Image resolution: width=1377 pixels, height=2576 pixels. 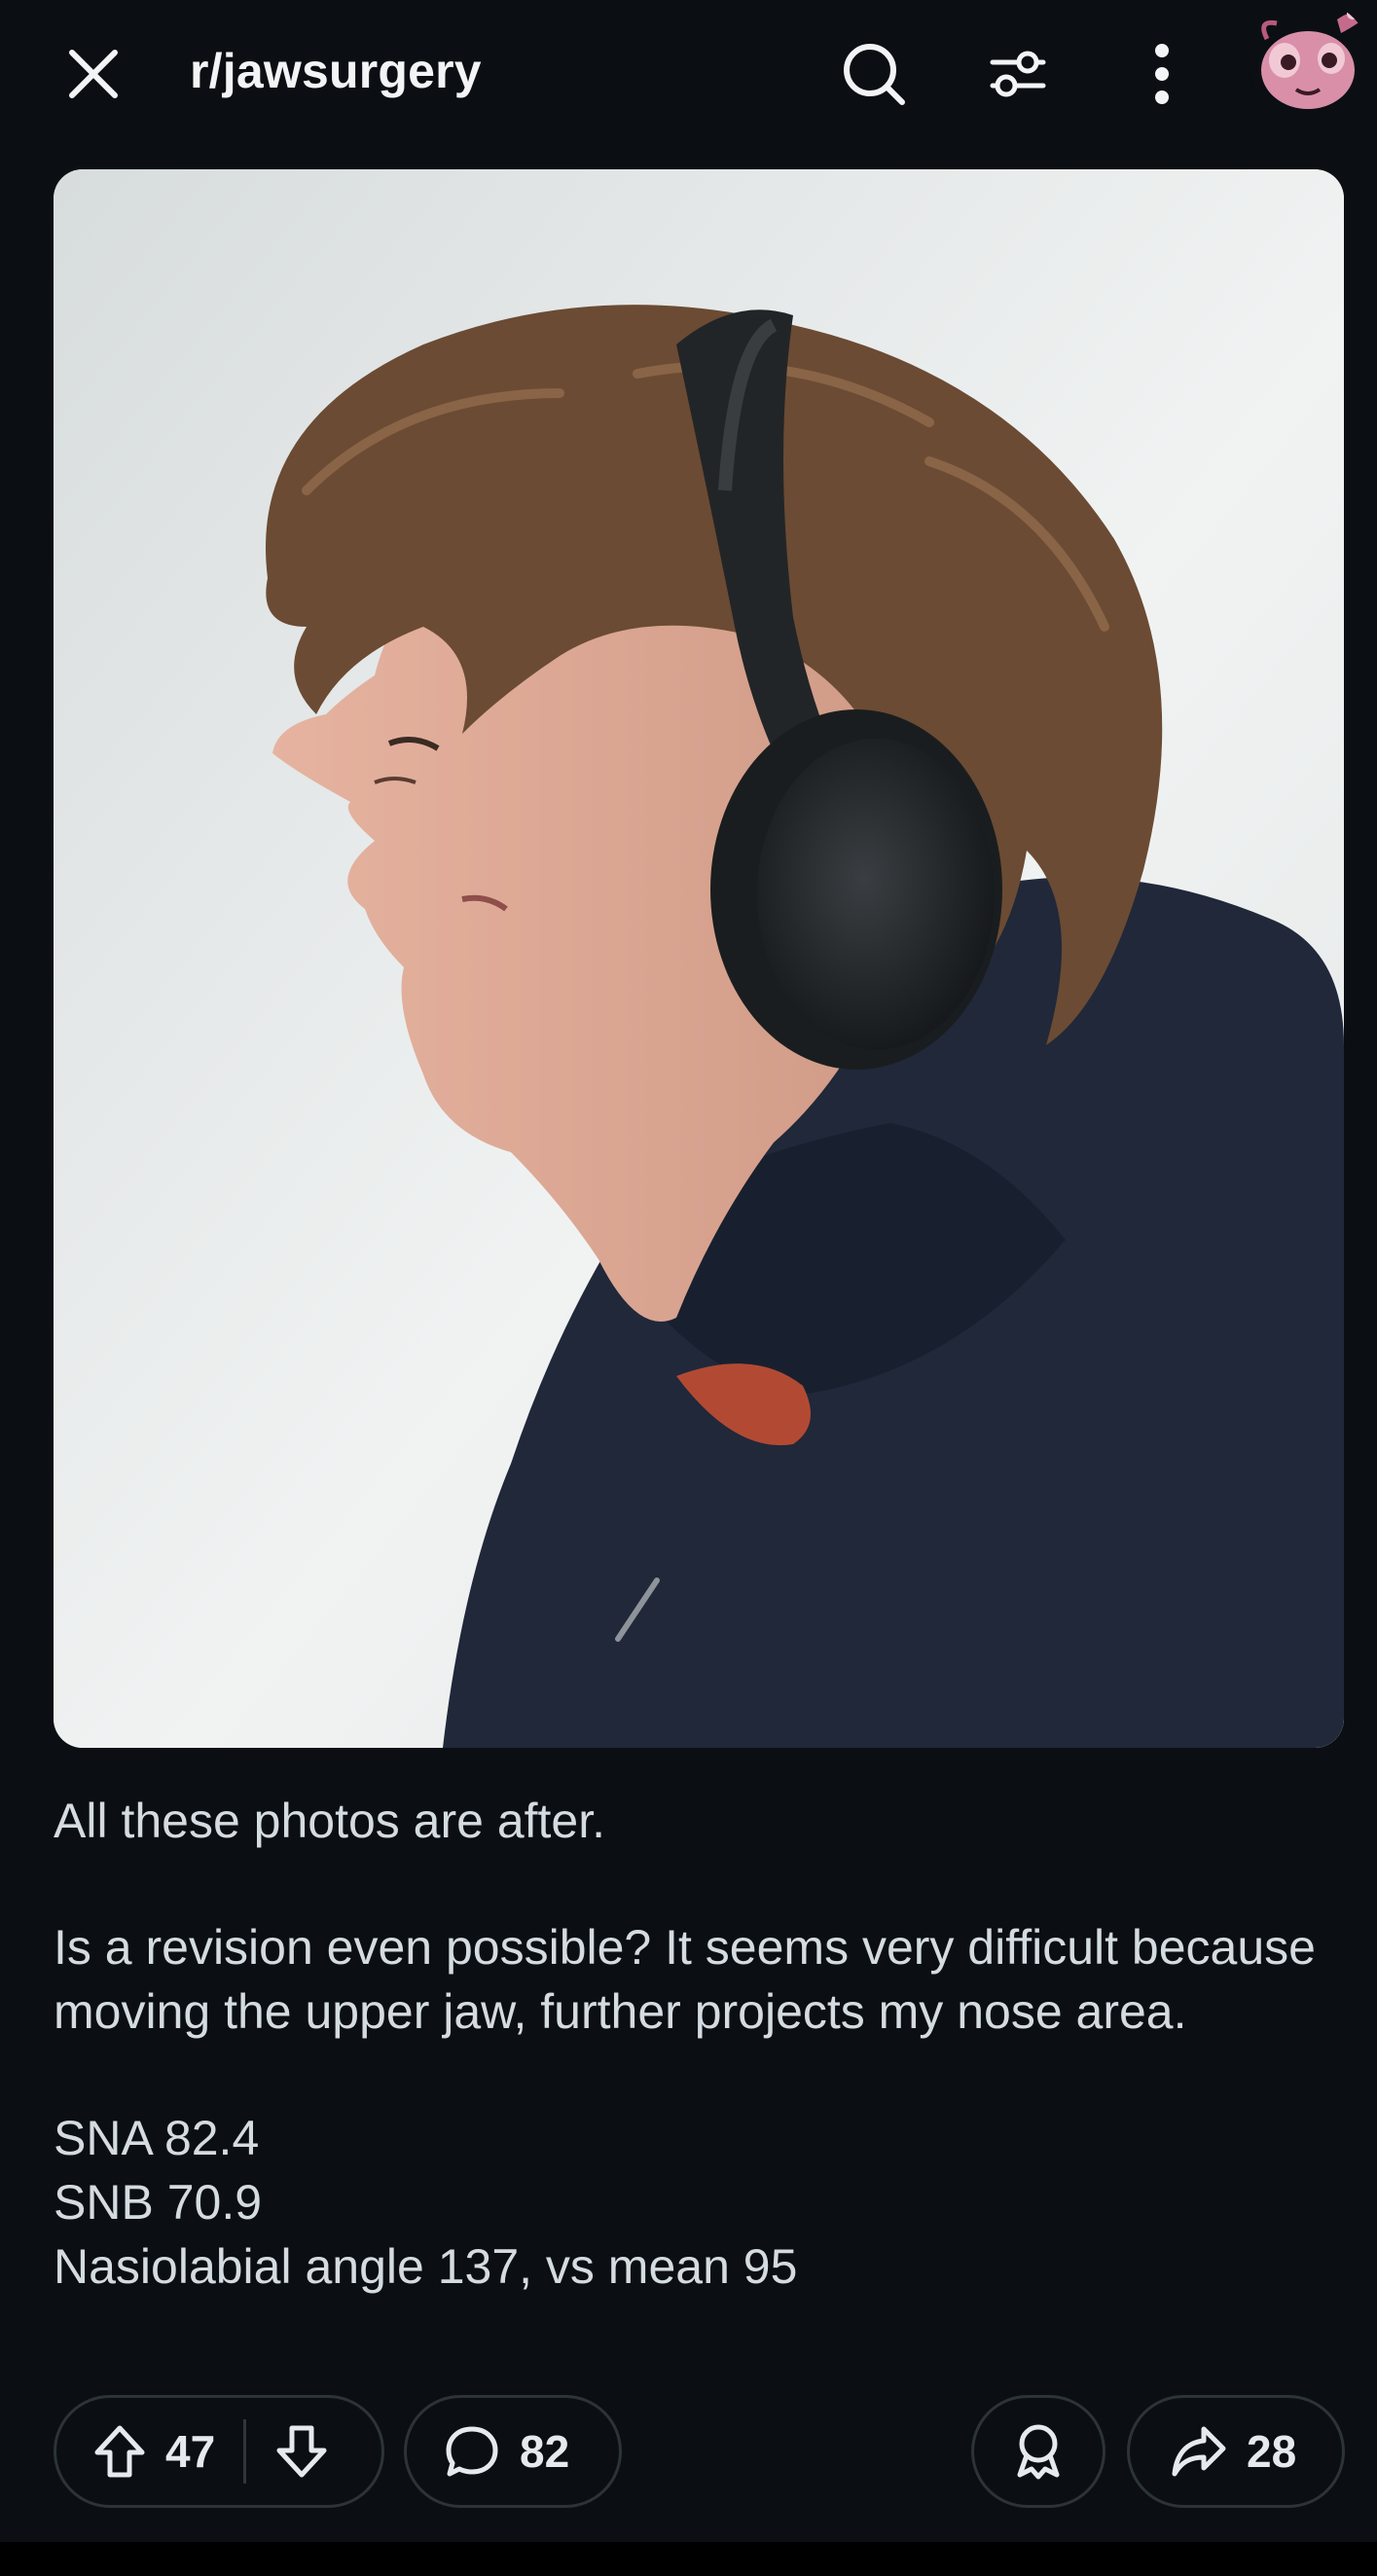 I want to click on share-arrow-icon, so click(x=1199, y=2451).